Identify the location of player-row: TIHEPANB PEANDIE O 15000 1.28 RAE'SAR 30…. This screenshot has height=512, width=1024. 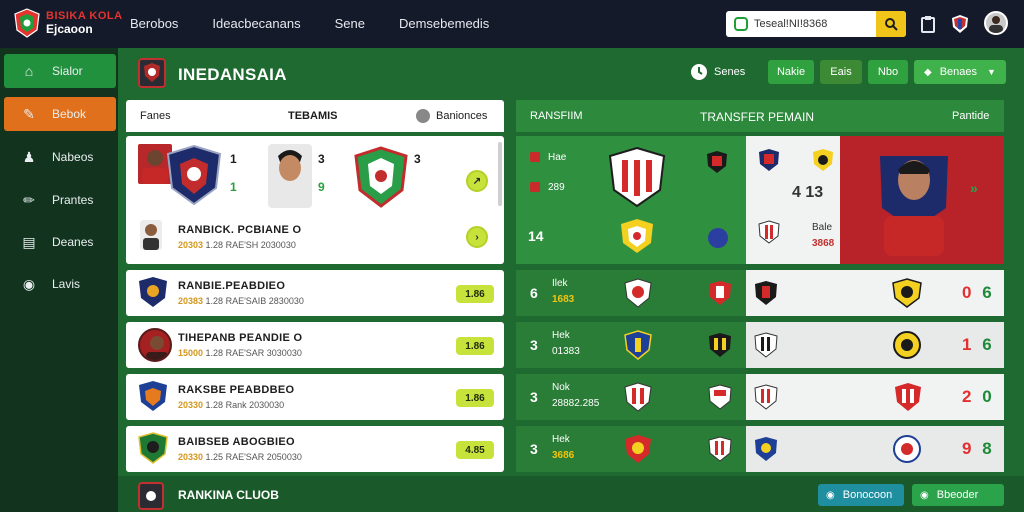
(315, 345).